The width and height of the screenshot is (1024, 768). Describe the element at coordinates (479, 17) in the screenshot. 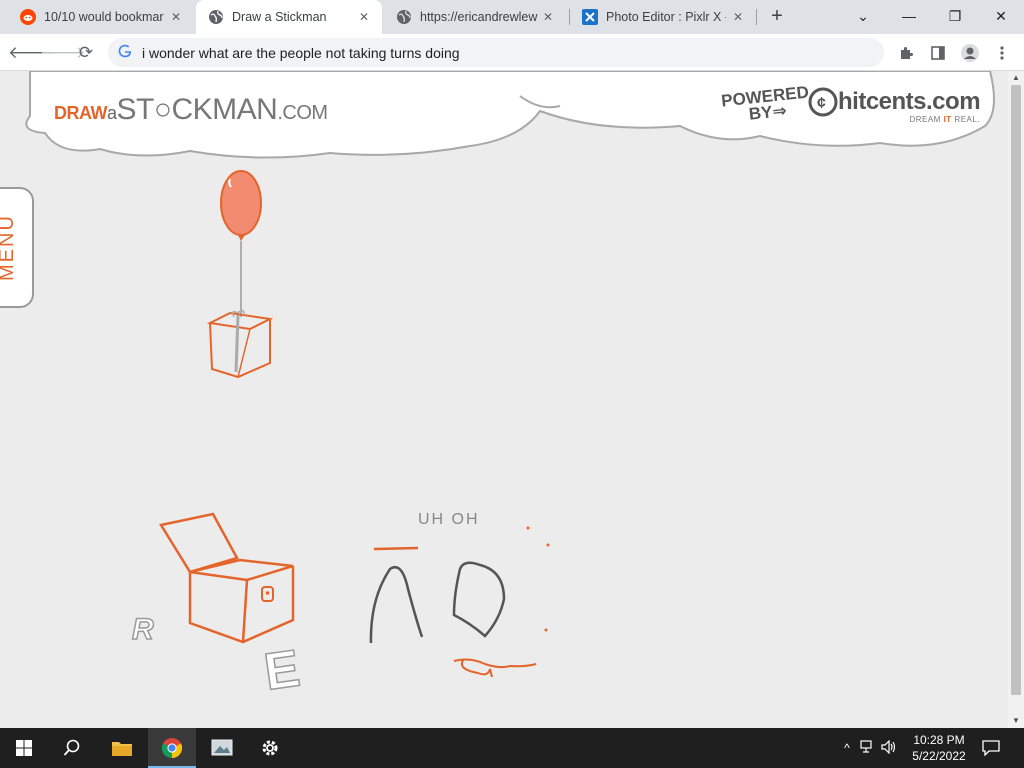

I see `tab-title: https://ericandrewlewis` at that location.